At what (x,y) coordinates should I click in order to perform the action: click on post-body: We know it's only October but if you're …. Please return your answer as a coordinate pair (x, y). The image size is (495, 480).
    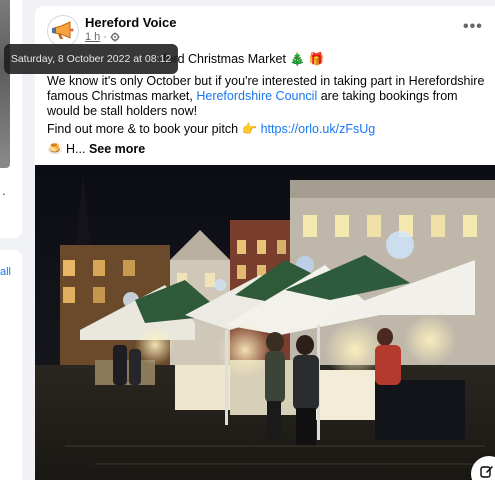
    Looking at the image, I should click on (267, 96).